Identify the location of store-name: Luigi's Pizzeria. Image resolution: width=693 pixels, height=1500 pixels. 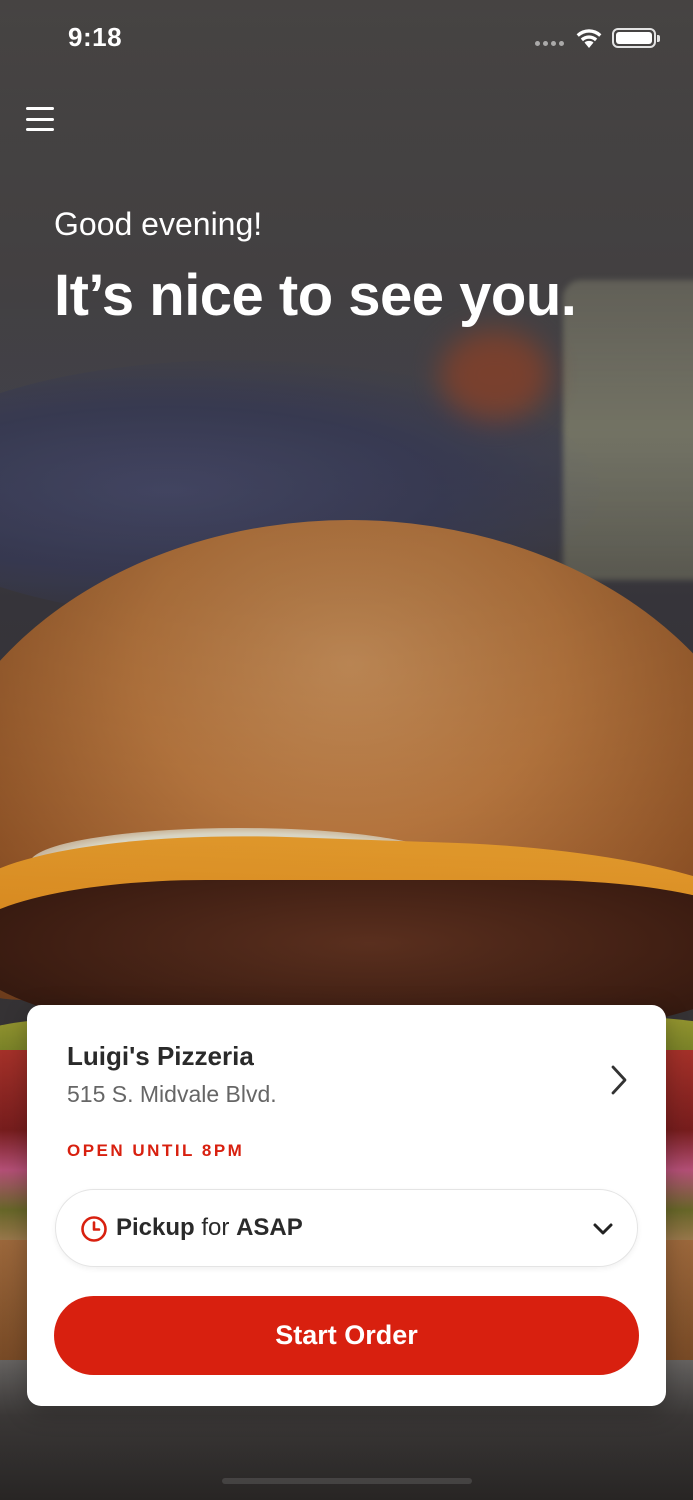
(160, 1056).